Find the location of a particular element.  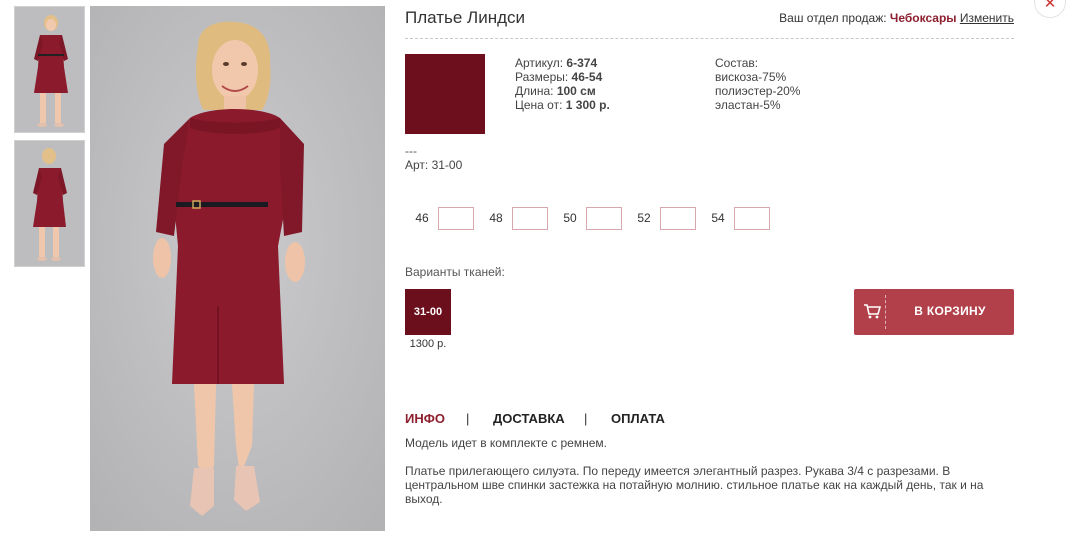

add-to-cart-label: В КОРЗИНУ is located at coordinates (950, 311).